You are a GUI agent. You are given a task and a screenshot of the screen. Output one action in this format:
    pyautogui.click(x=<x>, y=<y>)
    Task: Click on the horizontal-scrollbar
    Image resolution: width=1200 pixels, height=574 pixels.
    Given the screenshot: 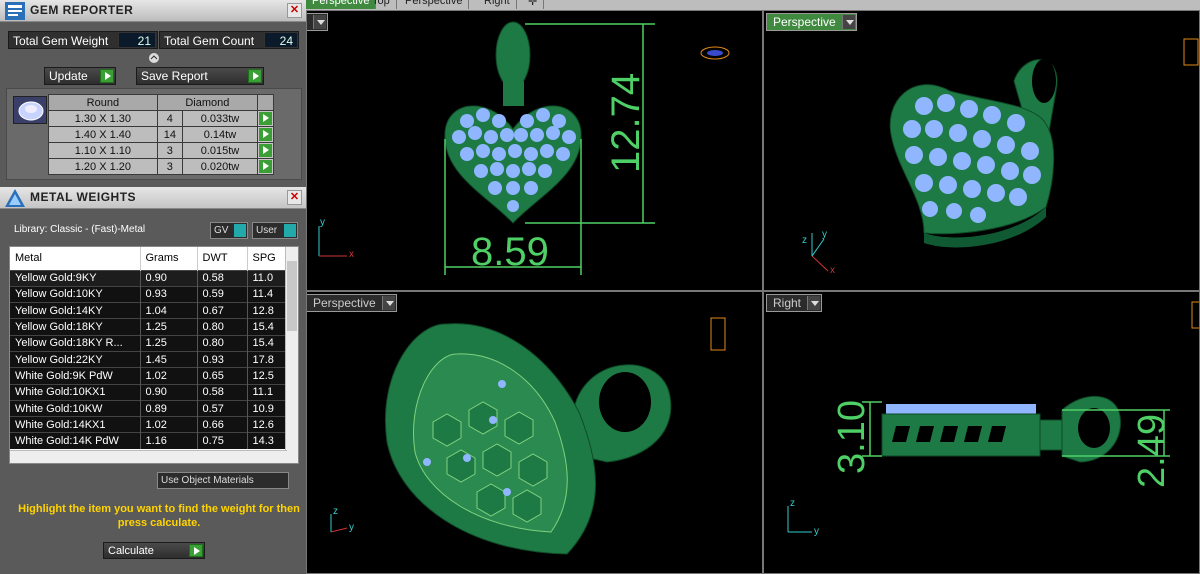 What is the action you would take?
    pyautogui.click(x=148, y=456)
    